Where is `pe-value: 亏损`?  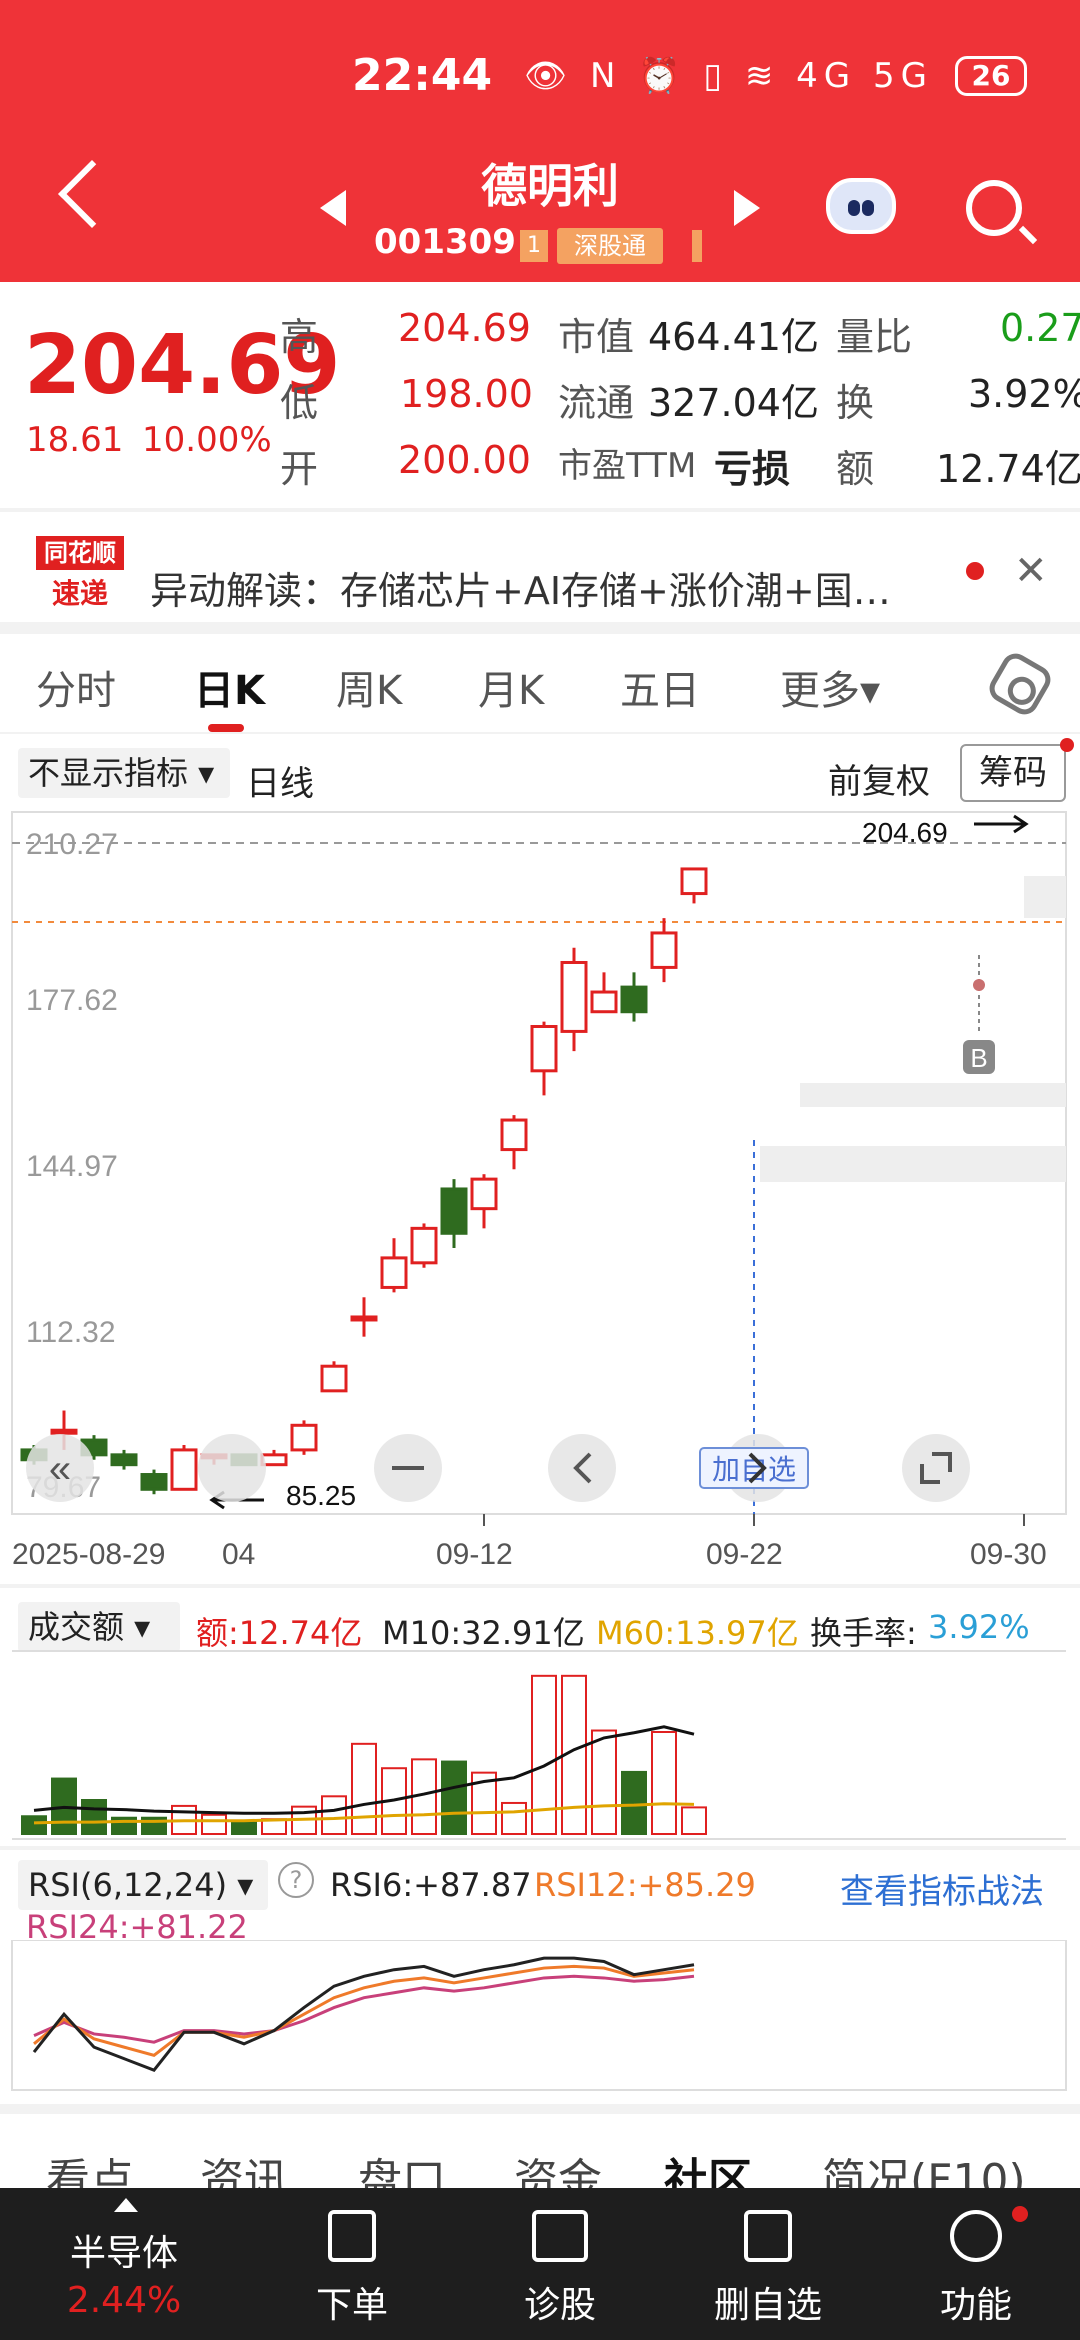
pe-value: 亏损 is located at coordinates (752, 469).